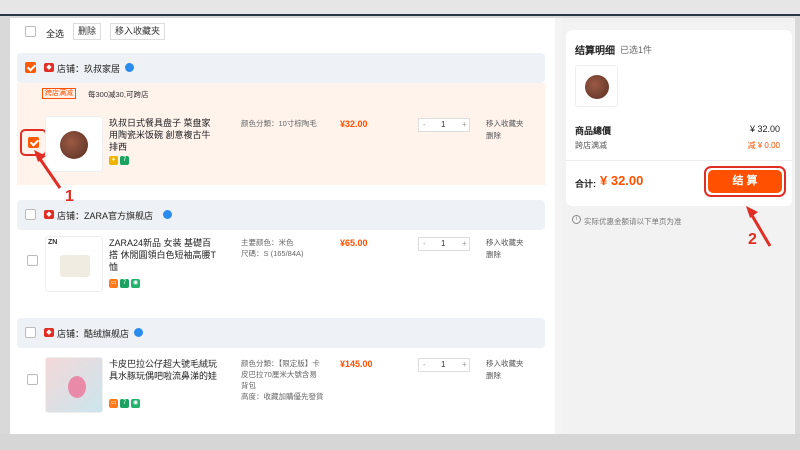 Image resolution: width=800 pixels, height=450 pixels. I want to click on grand-total-value: ¥ 32.00, so click(622, 180).